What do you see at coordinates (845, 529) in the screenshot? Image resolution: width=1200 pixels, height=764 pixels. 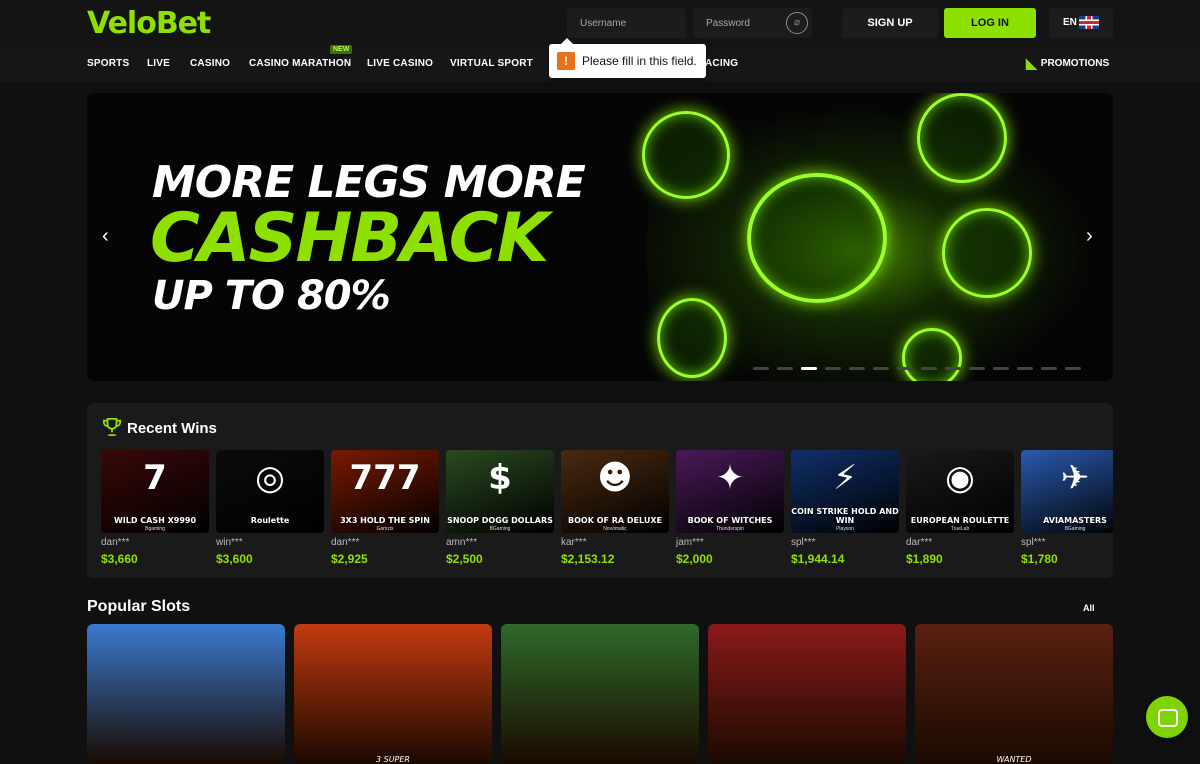 I see `game-provider: Playson` at bounding box center [845, 529].